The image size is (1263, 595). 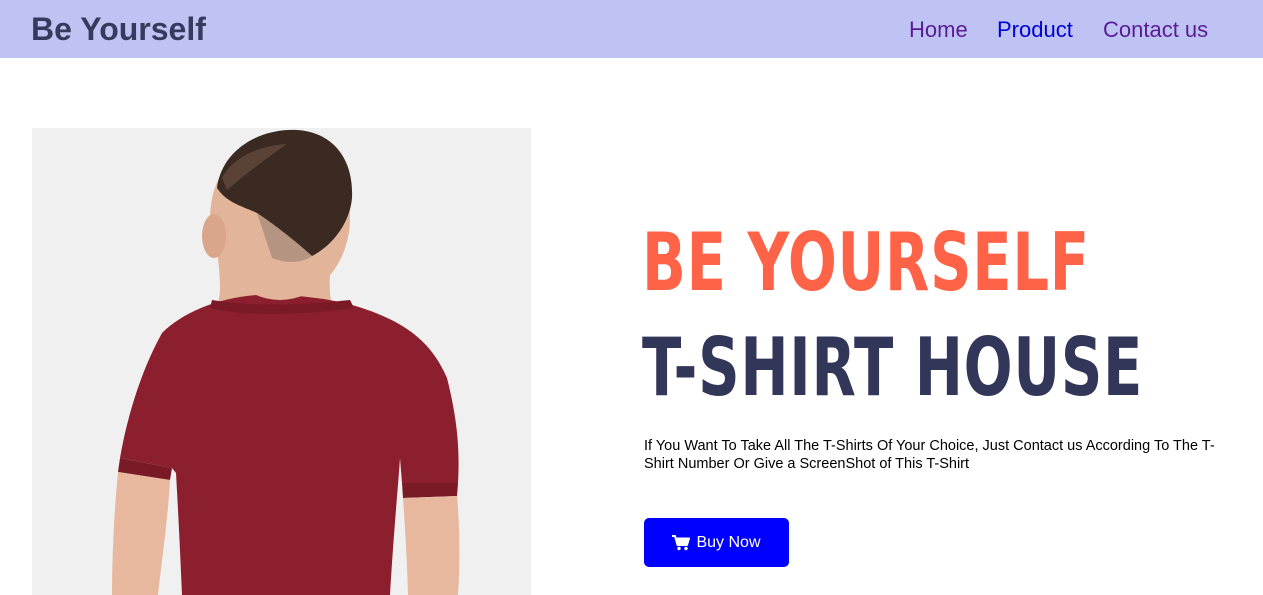 What do you see at coordinates (1155, 30) in the screenshot?
I see `nav-link-contact-us: Contact us` at bounding box center [1155, 30].